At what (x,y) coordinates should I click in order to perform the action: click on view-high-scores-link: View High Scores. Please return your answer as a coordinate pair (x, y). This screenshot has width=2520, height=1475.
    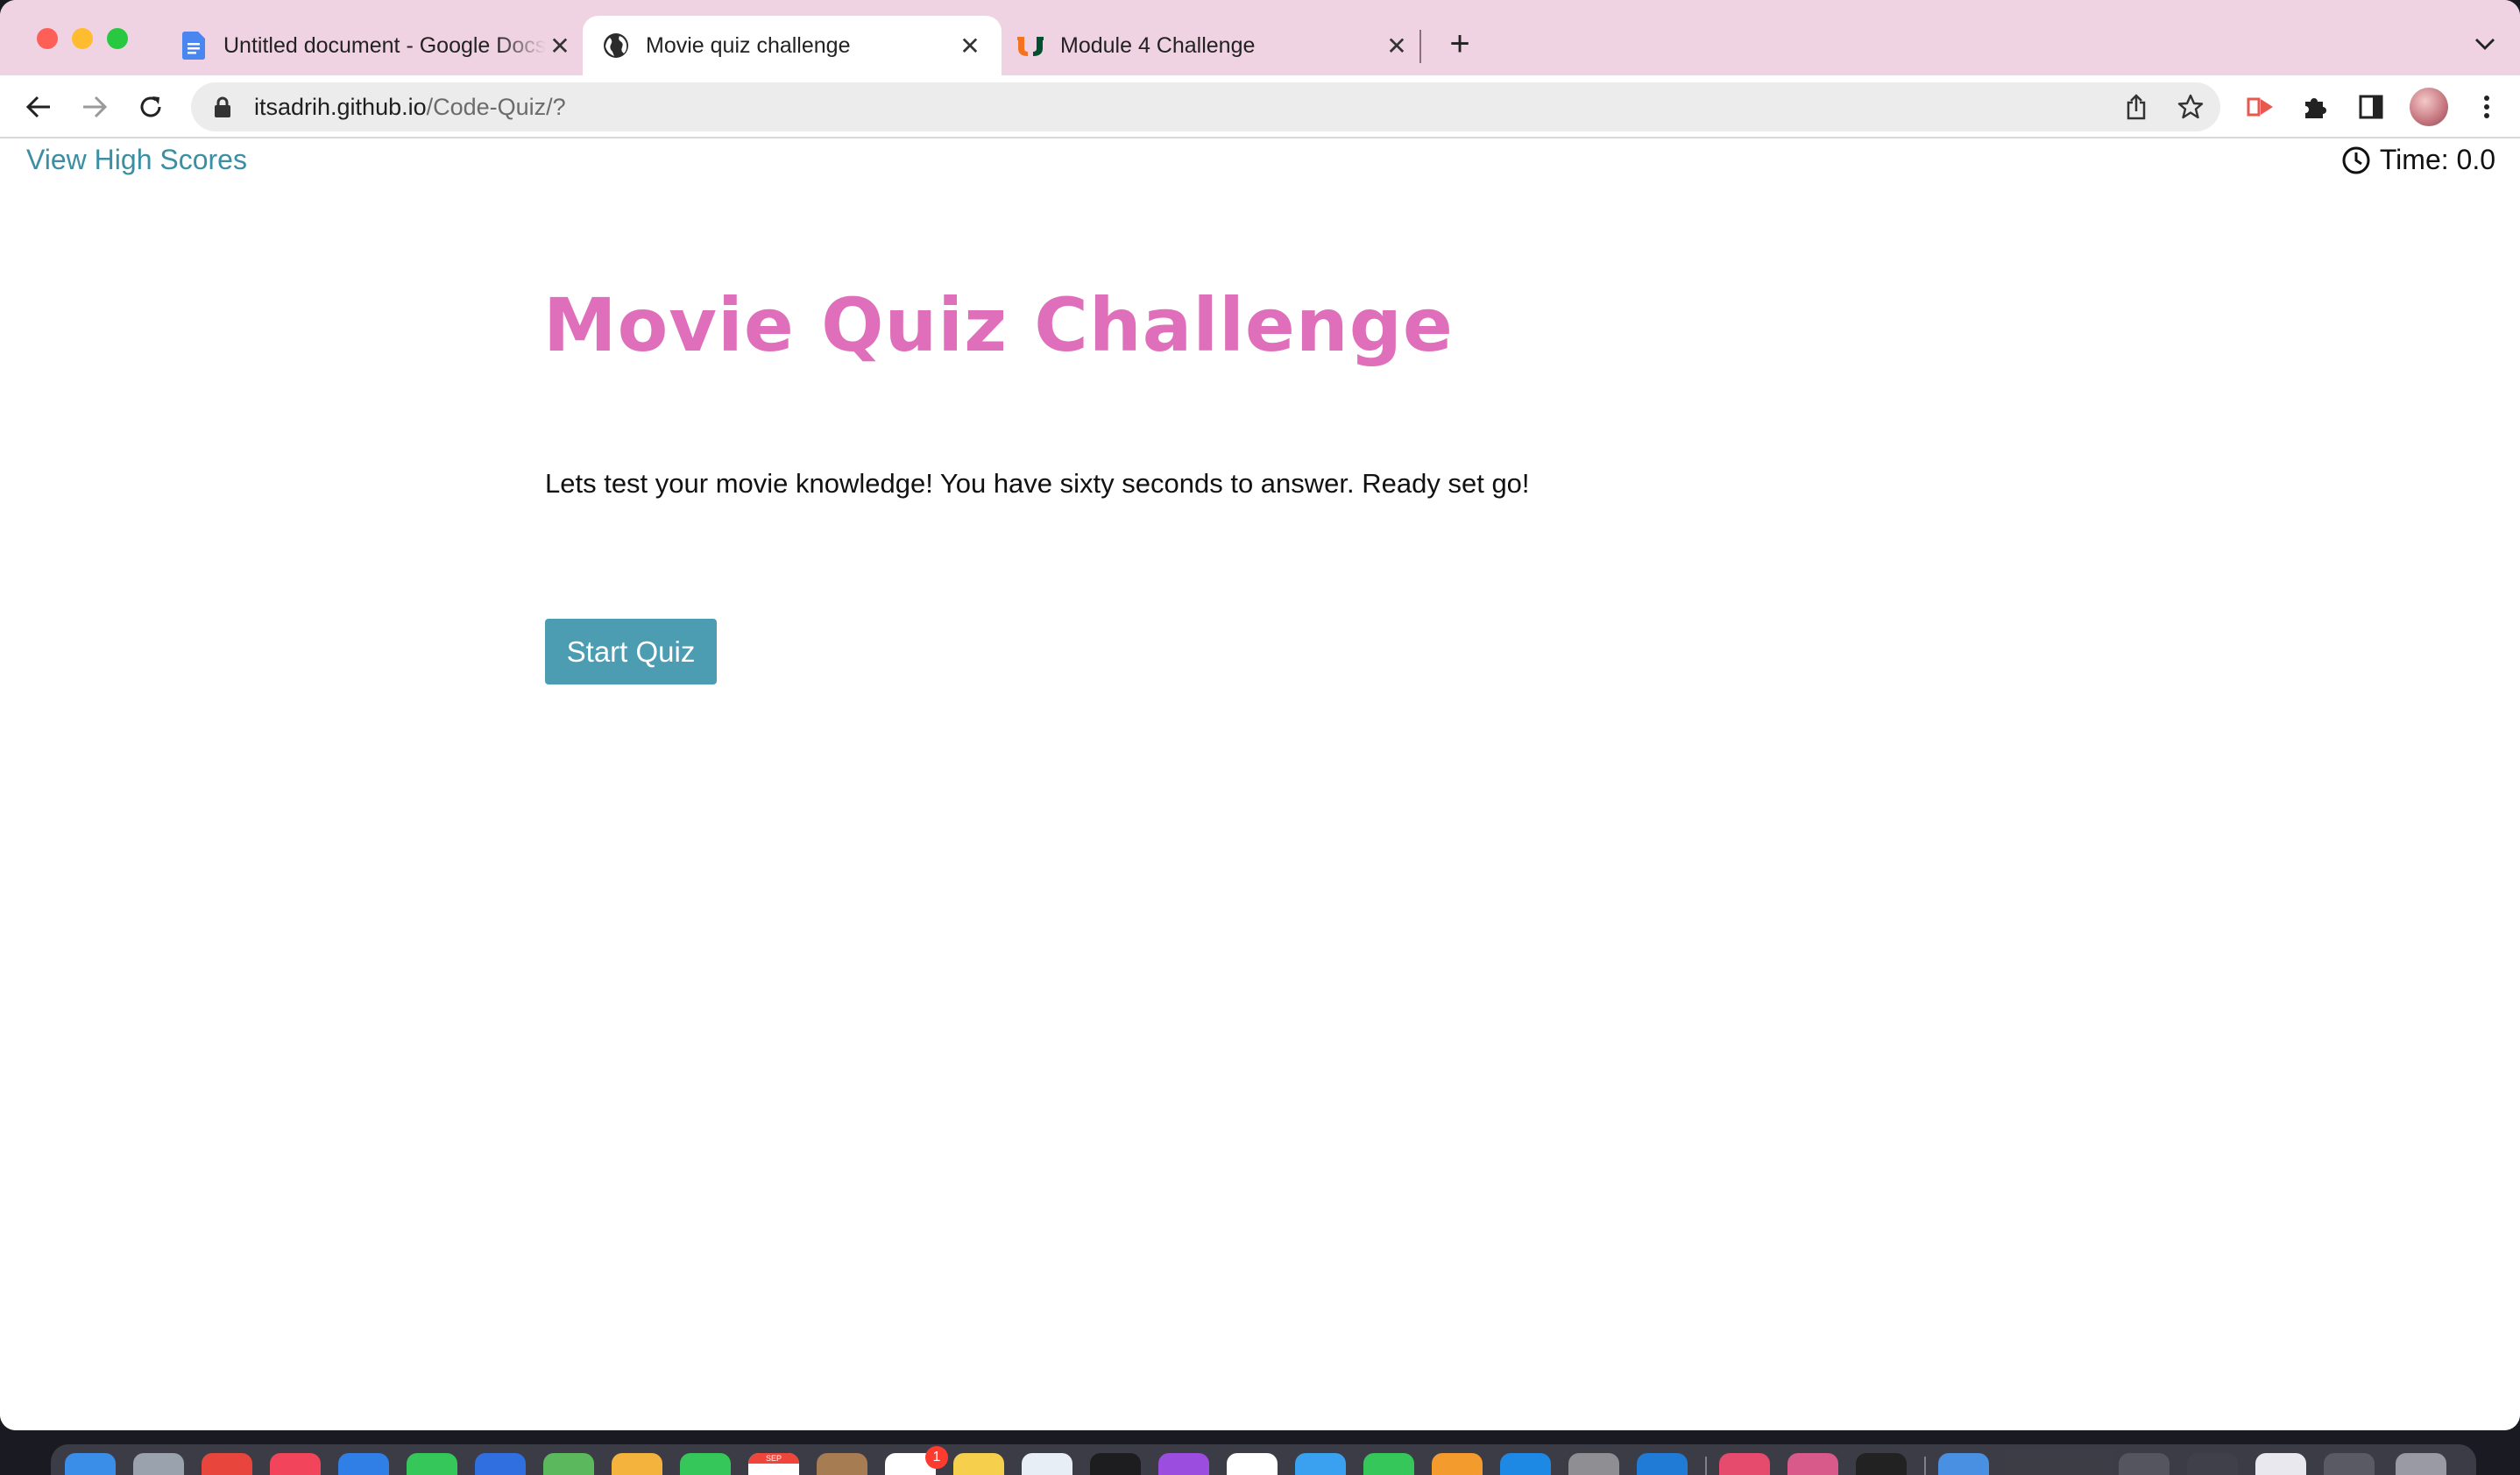
    Looking at the image, I should click on (136, 160).